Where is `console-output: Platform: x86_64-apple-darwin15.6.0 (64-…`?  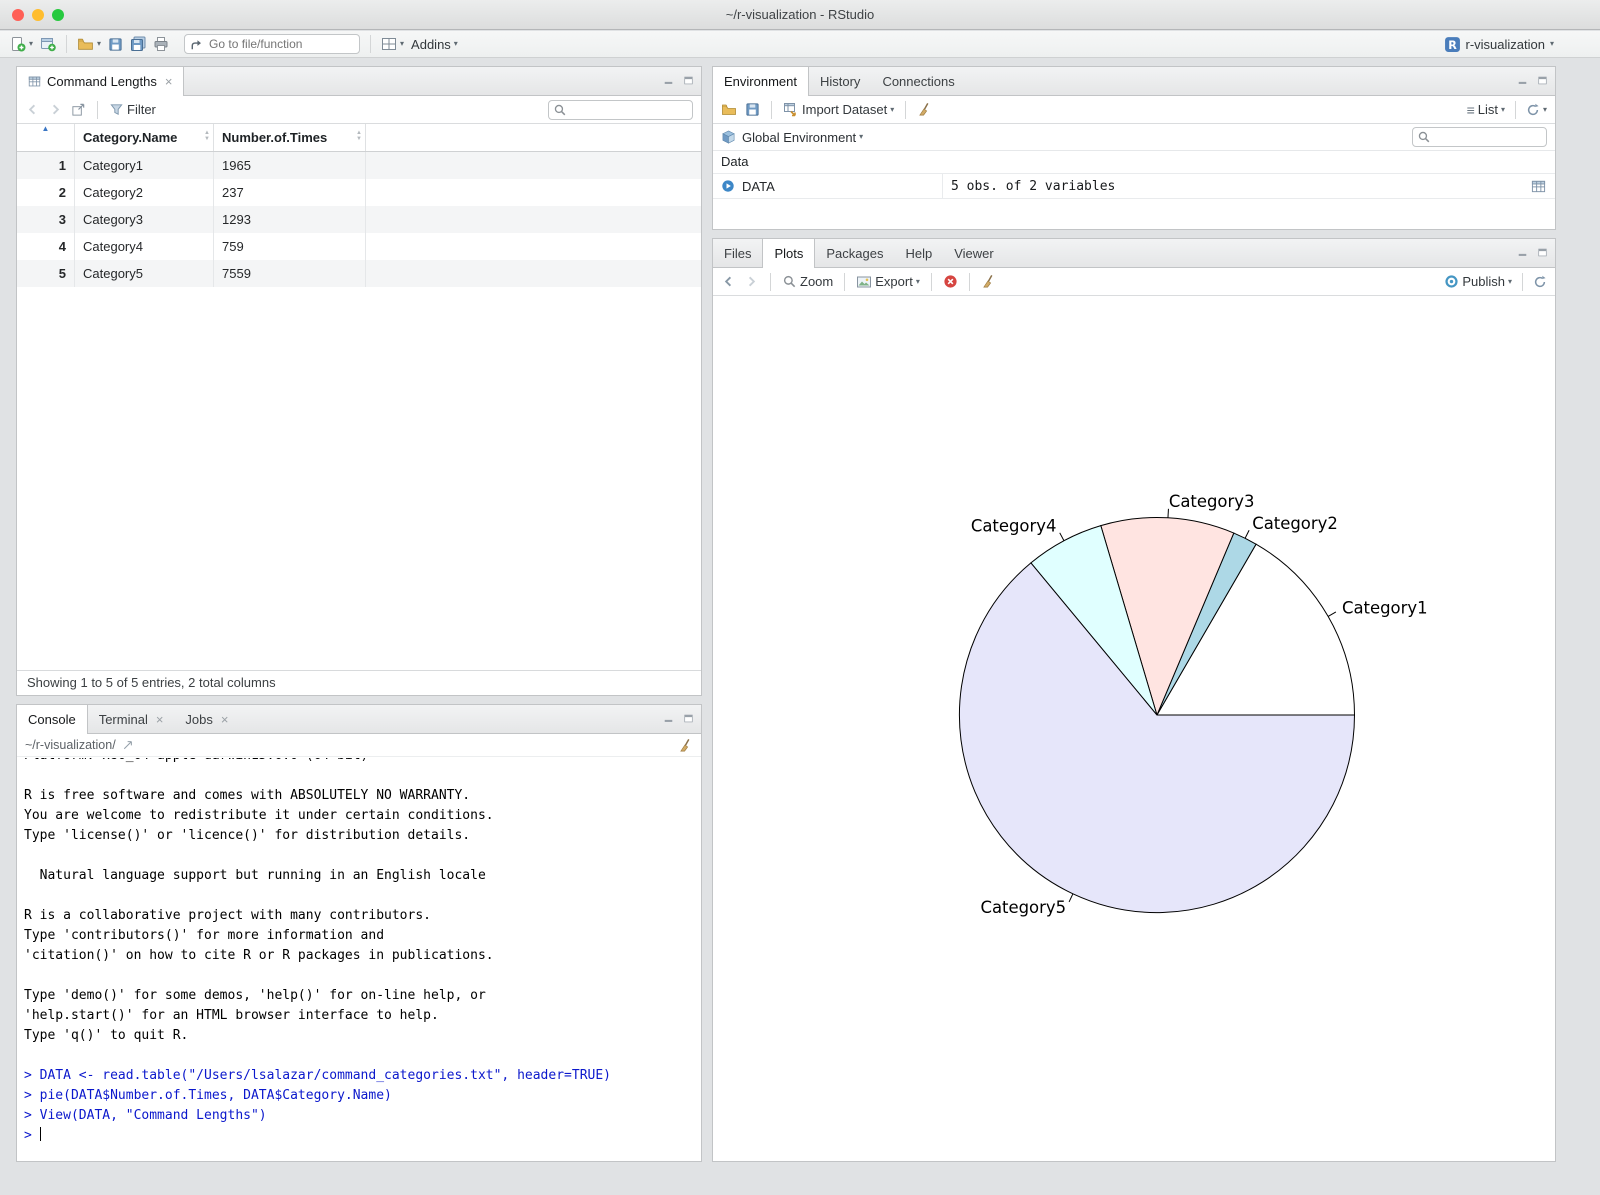 console-output: Platform: x86_64-apple-darwin15.6.0 (64-… is located at coordinates (359, 959).